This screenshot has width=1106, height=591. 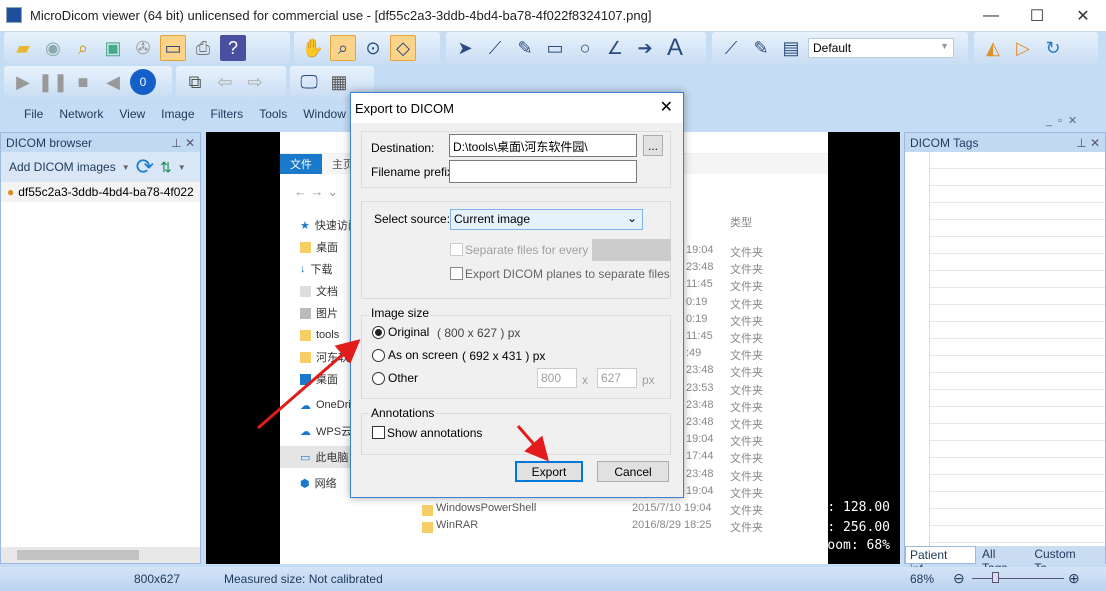 I want to click on back-icon: ⇦, so click(x=225, y=82).